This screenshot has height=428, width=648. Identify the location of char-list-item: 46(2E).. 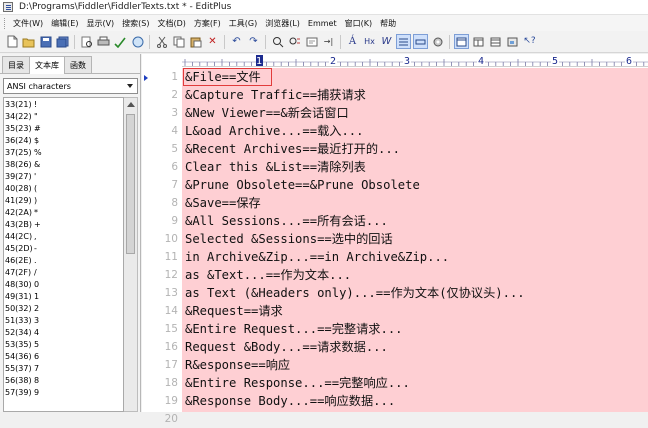
(63, 260).